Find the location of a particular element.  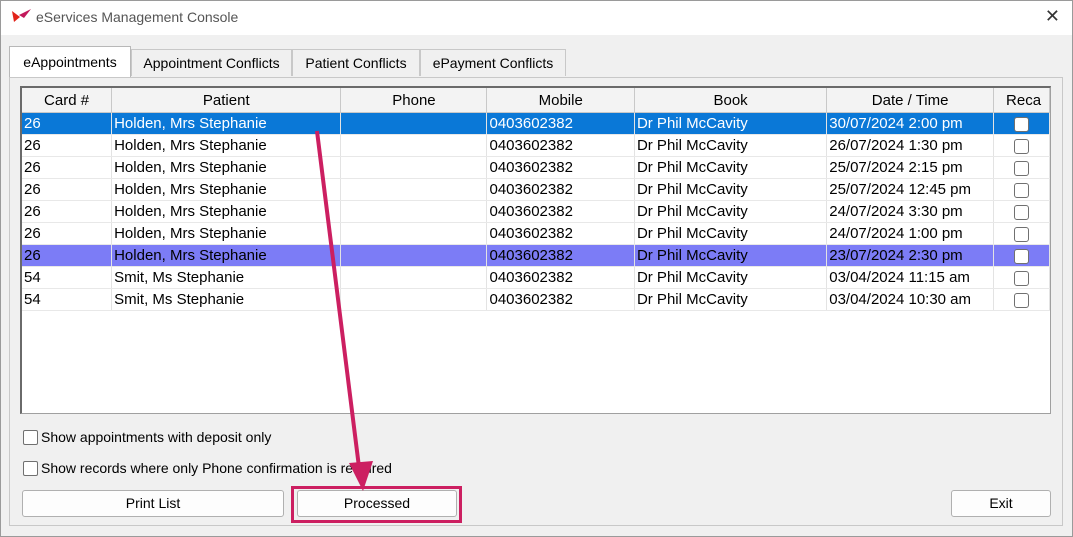

cell-datetime: 26/07/2024 1:30 pm is located at coordinates (910, 145).